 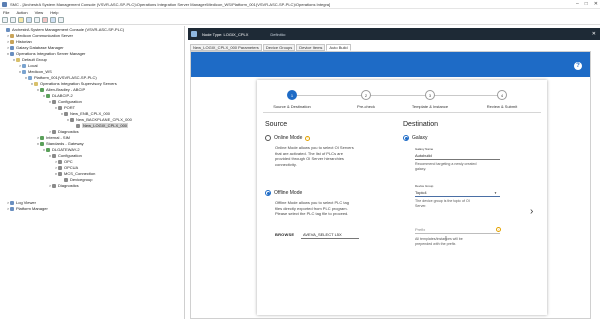 I want to click on menu-action: Action, so click(x=21, y=12).